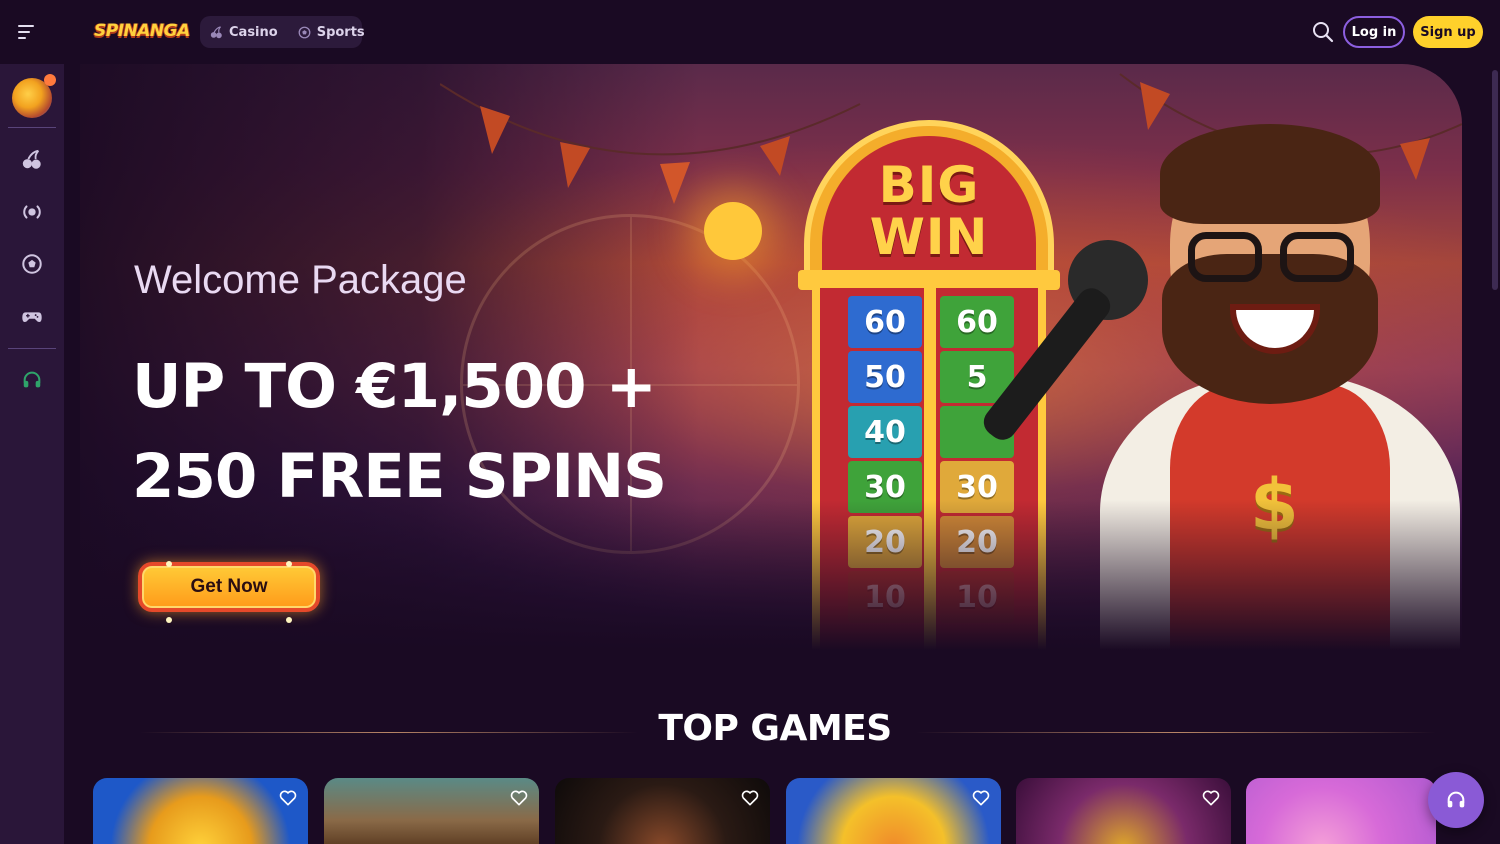 The height and width of the screenshot is (844, 1500). I want to click on nav-tabs: Casino Sports, so click(282, 32).